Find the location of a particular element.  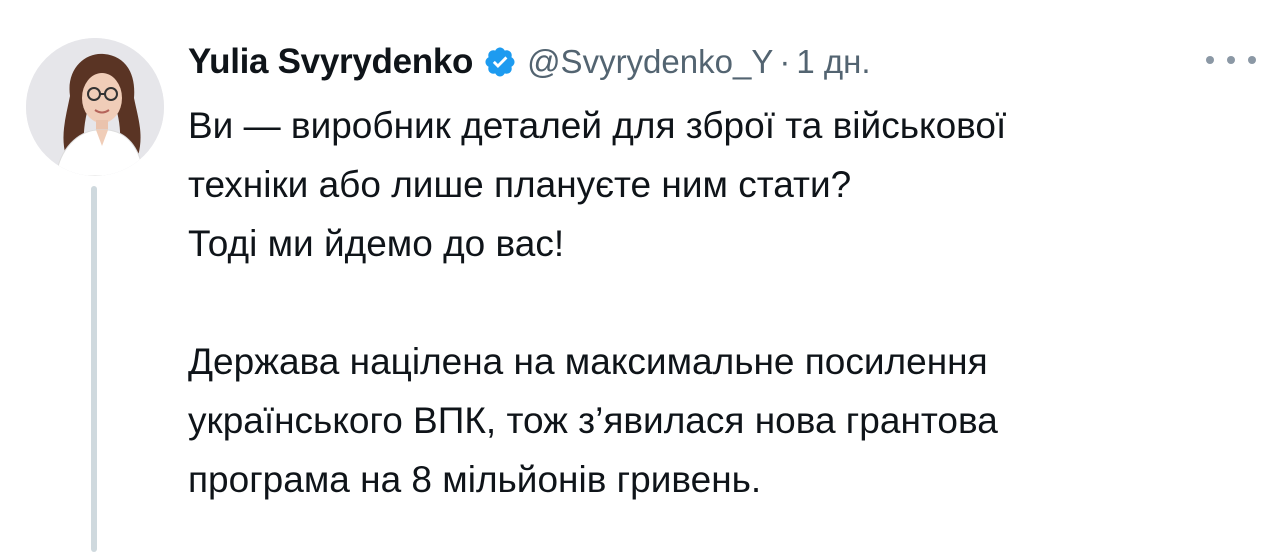

thread-line is located at coordinates (94, 369).